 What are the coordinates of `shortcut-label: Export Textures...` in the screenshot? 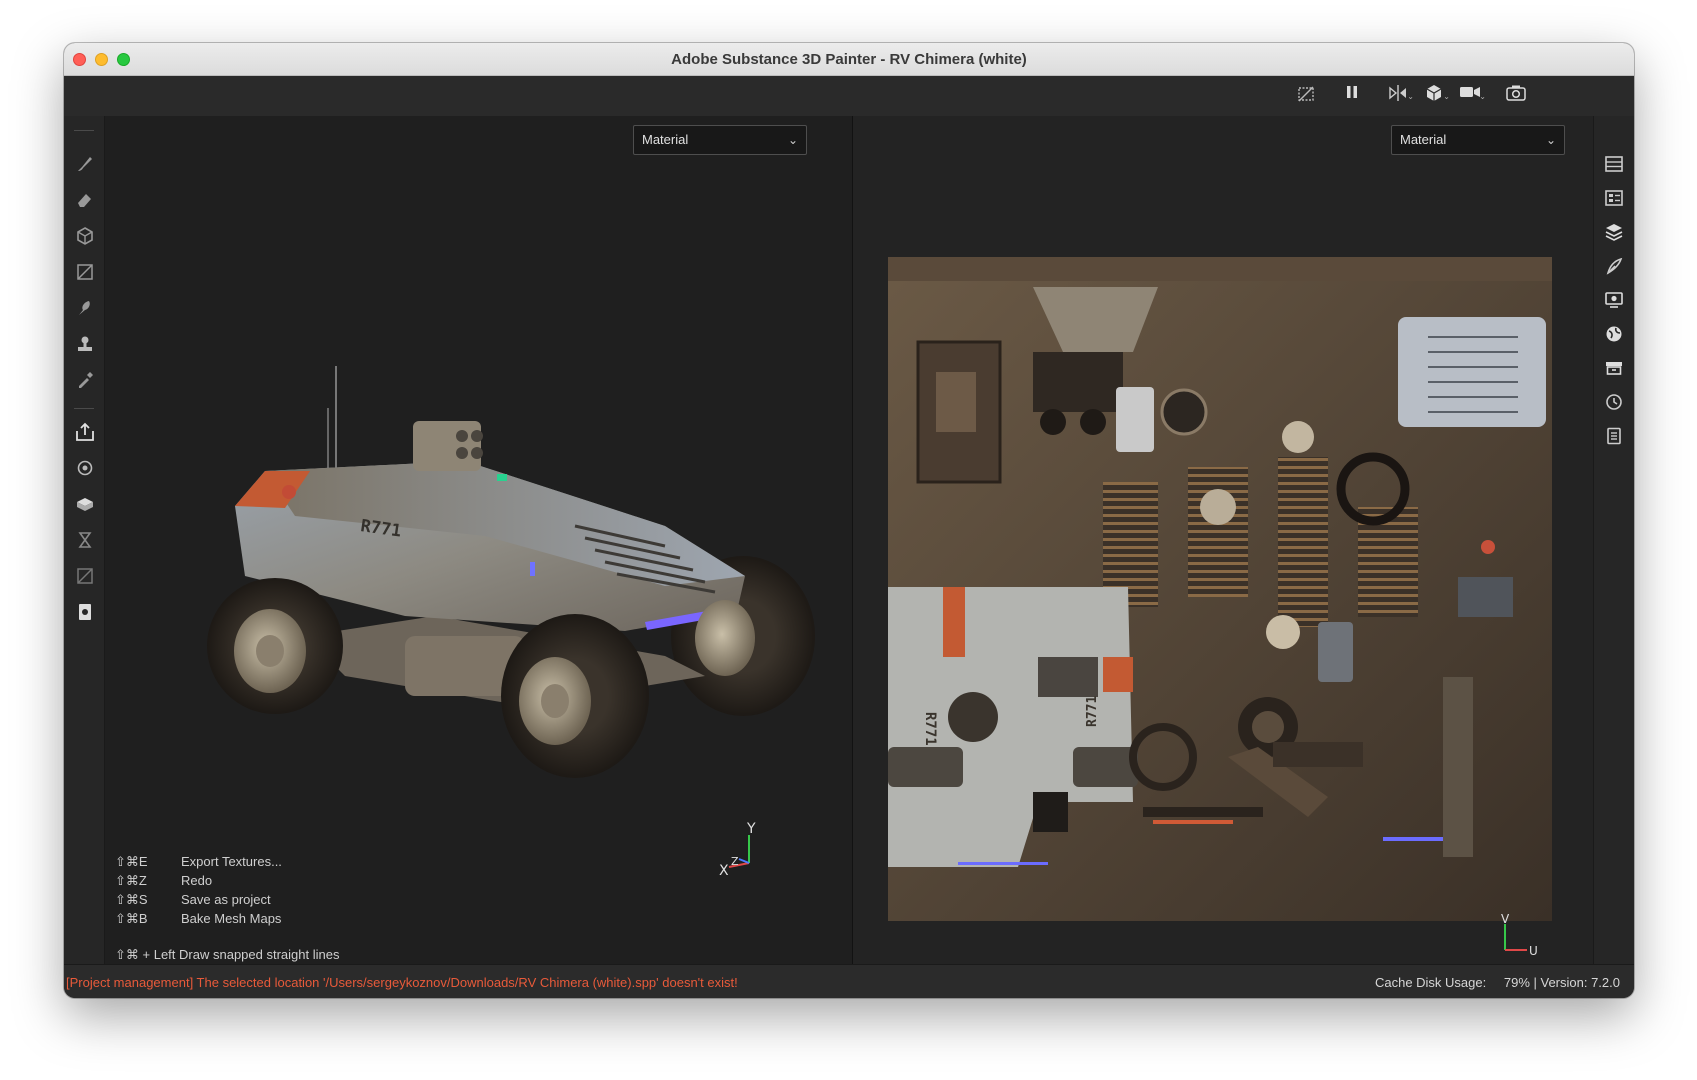 It's located at (231, 861).